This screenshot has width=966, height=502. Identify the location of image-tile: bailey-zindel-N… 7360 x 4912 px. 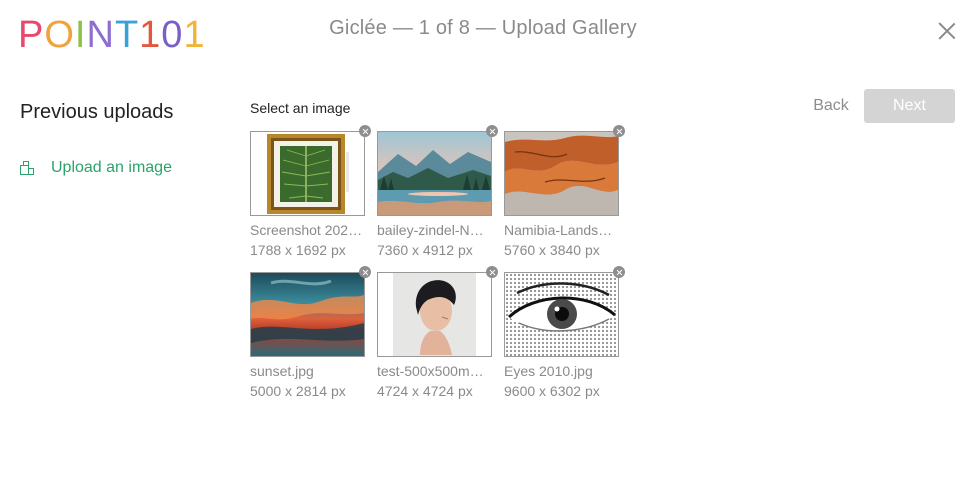
(437, 191).